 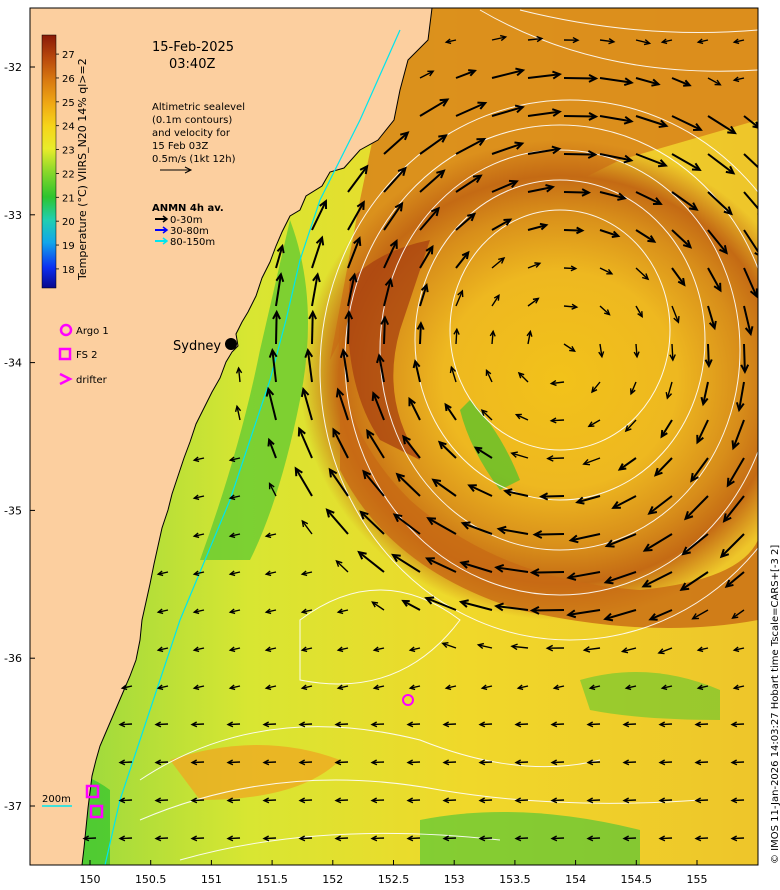 What do you see at coordinates (192, 64) in the screenshot?
I see `time-label: 03:40Z` at bounding box center [192, 64].